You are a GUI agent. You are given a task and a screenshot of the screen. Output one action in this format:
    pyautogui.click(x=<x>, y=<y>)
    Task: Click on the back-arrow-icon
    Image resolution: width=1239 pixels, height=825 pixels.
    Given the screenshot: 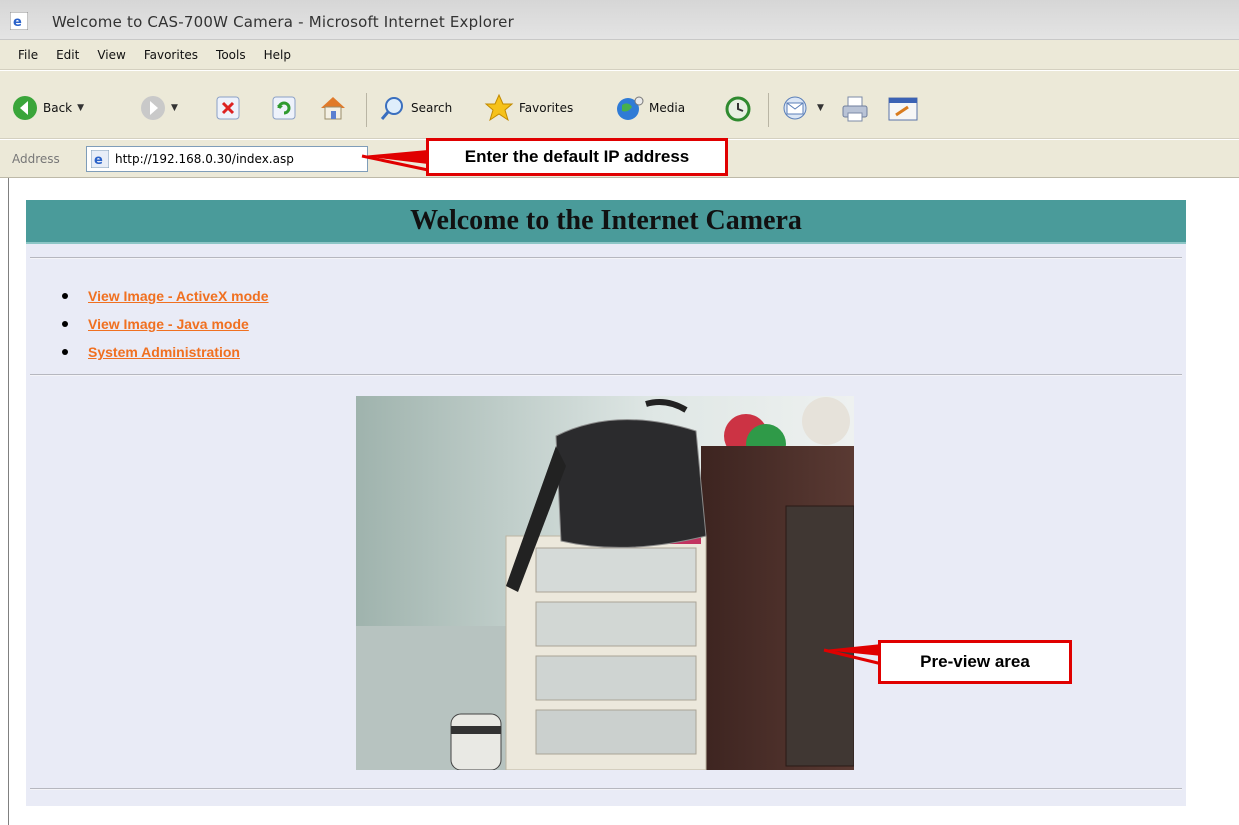 What is the action you would take?
    pyautogui.click(x=25, y=108)
    